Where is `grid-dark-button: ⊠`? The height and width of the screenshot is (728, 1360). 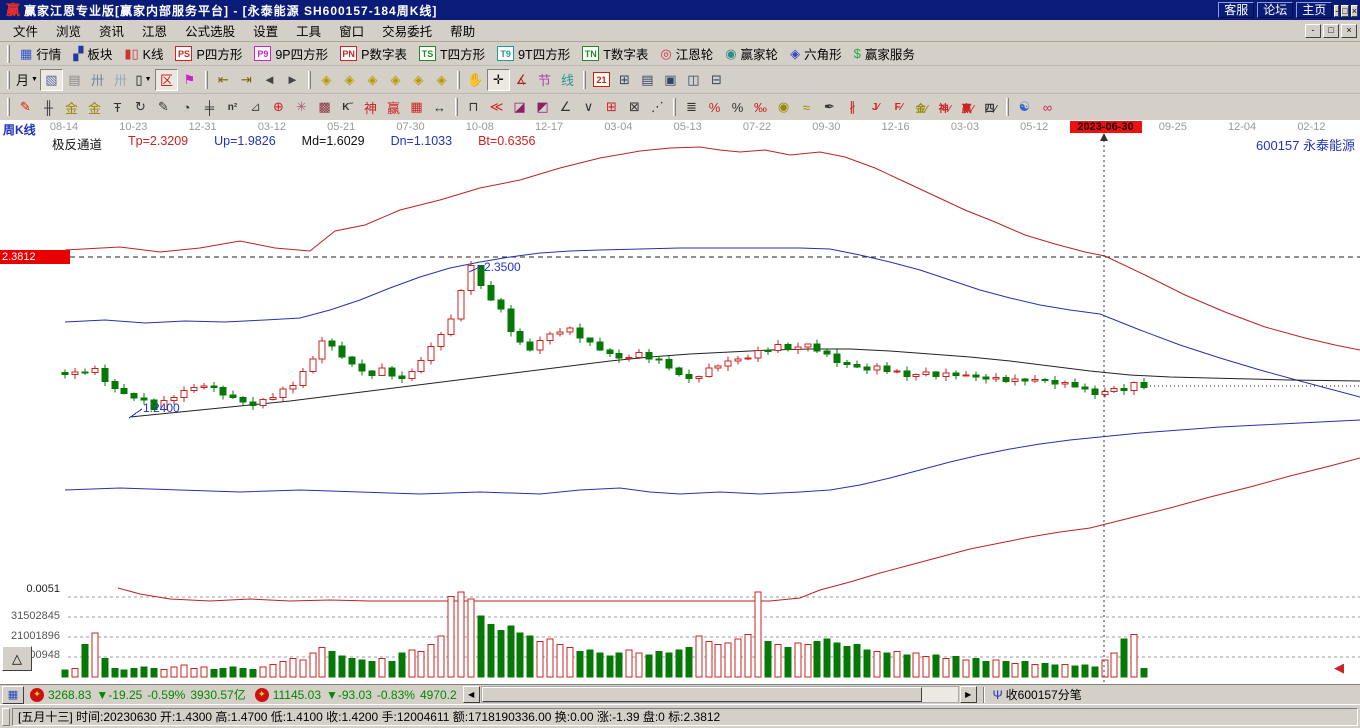 grid-dark-button: ⊠ is located at coordinates (634, 107).